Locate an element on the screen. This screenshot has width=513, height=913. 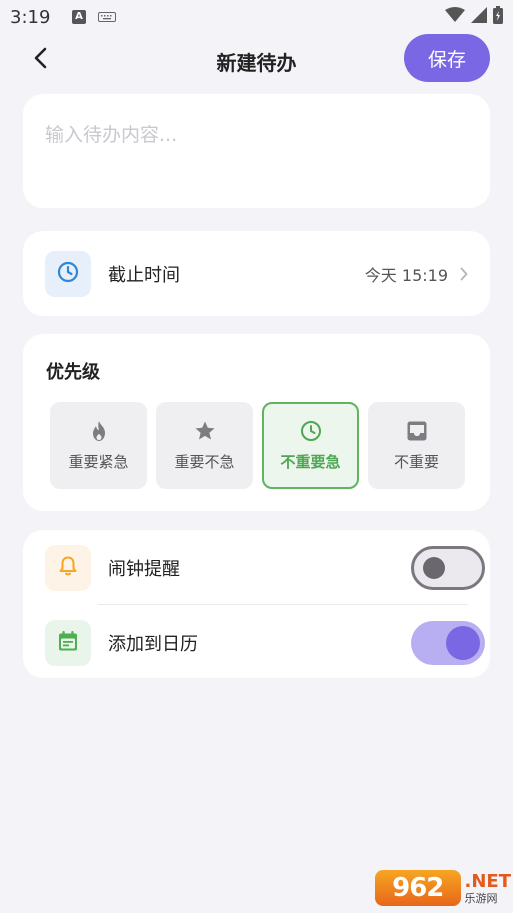
add-to-calendar-label: 添加到日历 is located at coordinates (153, 644).